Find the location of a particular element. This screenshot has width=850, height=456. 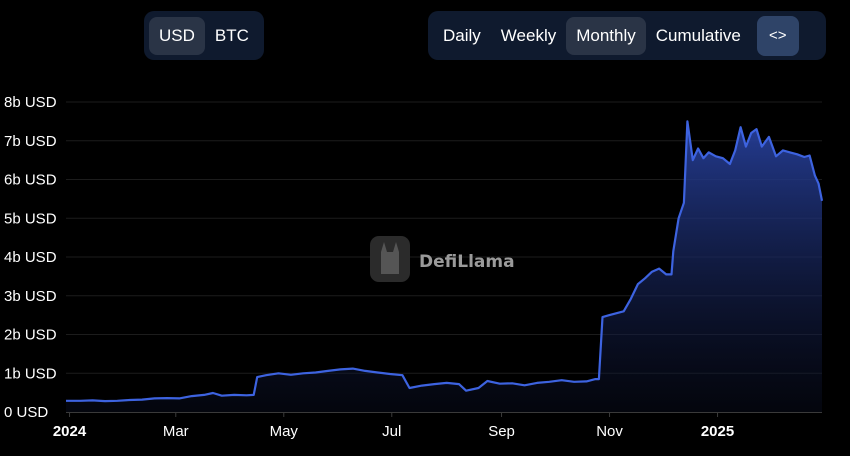

y-tick-label: 1b USD is located at coordinates (30, 373).